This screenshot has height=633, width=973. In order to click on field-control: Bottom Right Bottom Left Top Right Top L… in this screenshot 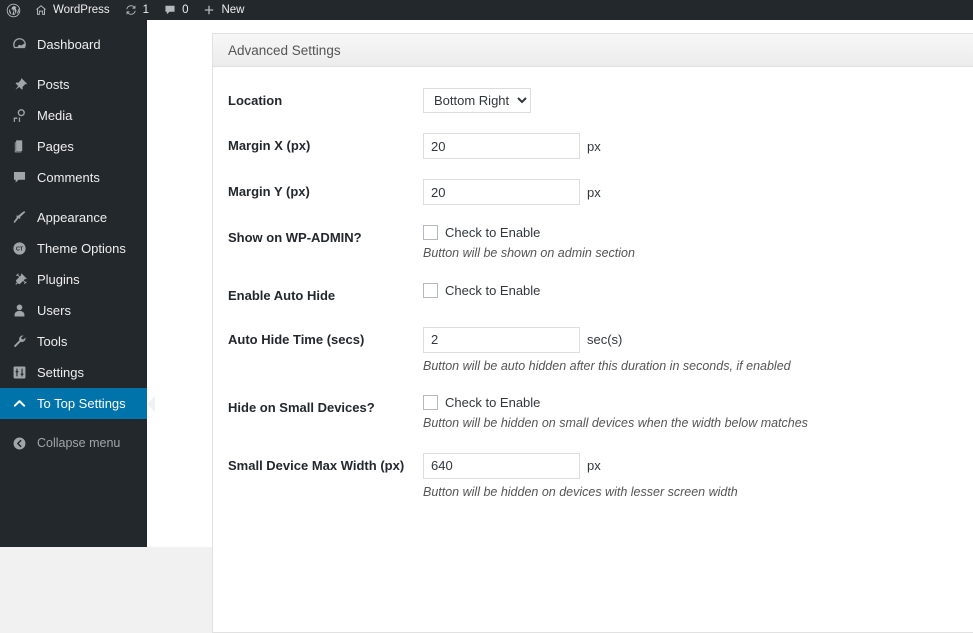, I will do `click(698, 99)`.